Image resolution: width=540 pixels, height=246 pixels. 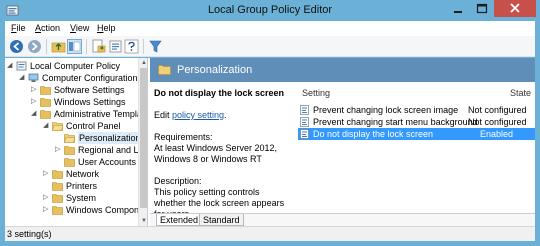 What do you see at coordinates (33, 77) in the screenshot?
I see `computer-icon` at bounding box center [33, 77].